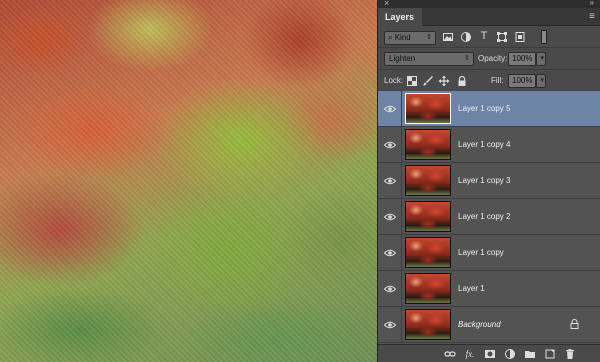 The height and width of the screenshot is (362, 600). I want to click on filter-row: ⌕ Kind ⇕ T, so click(489, 37).